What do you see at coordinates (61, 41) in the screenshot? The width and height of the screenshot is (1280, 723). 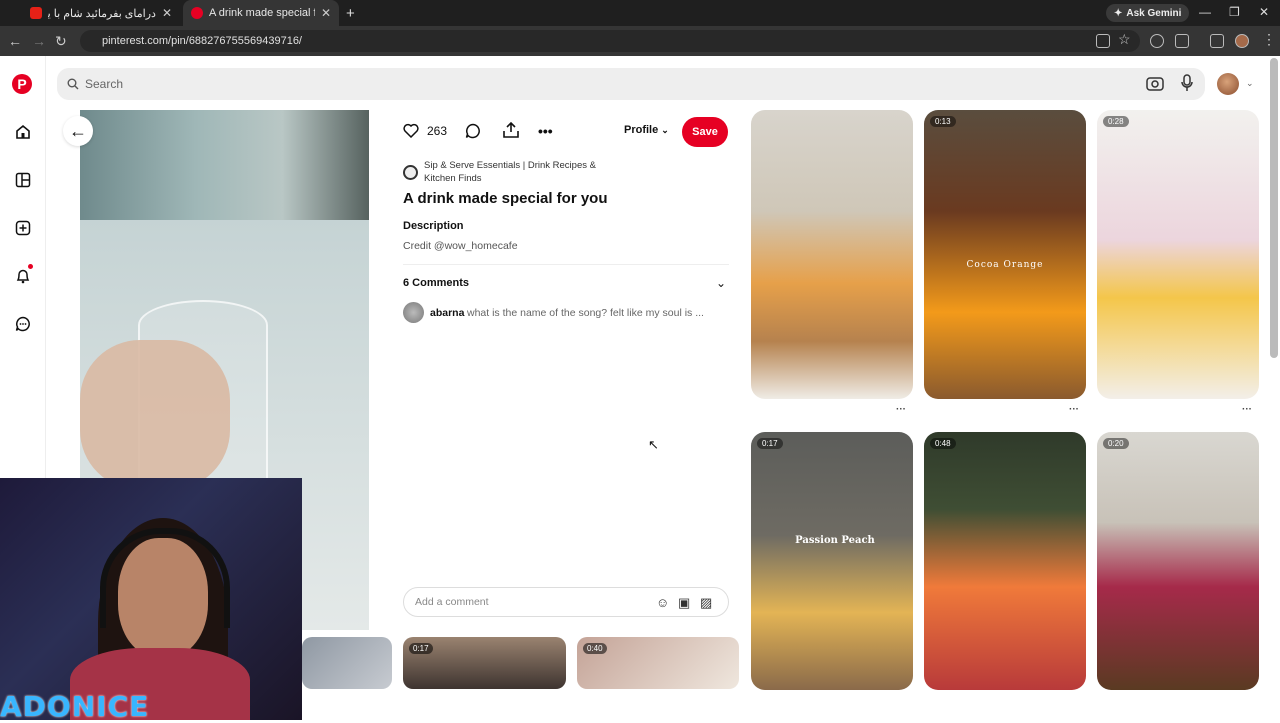 I see `reload-icon: ↻` at bounding box center [61, 41].